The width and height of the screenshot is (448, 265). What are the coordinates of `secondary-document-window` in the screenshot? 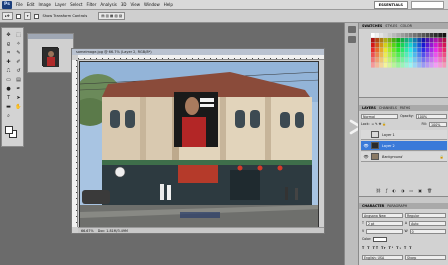 It's located at (50, 53).